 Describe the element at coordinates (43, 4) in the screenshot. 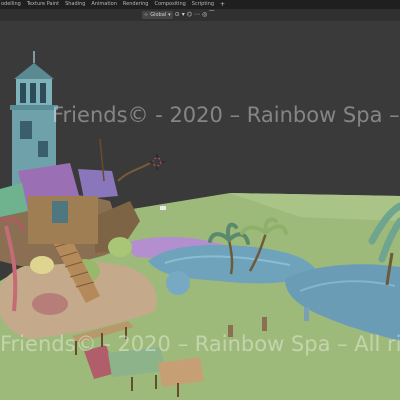

I see `tab-texture-paint: Texture Paint` at that location.